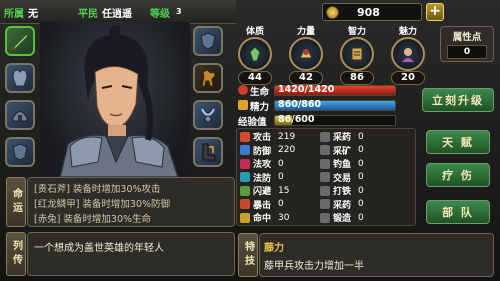 The width and height of the screenshot is (500, 281). Describe the element at coordinates (262, 205) in the screenshot. I see `stat-label: 暴击` at that location.